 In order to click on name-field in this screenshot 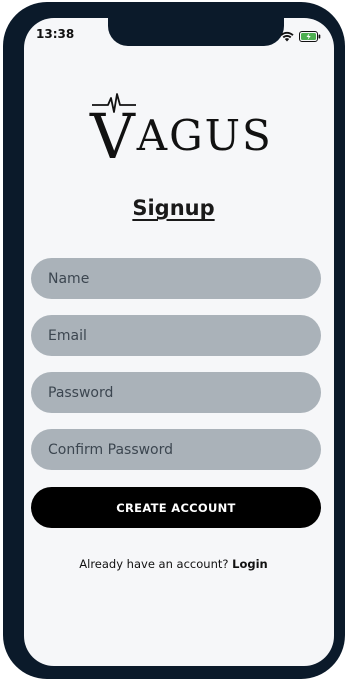, I will do `click(176, 278)`.